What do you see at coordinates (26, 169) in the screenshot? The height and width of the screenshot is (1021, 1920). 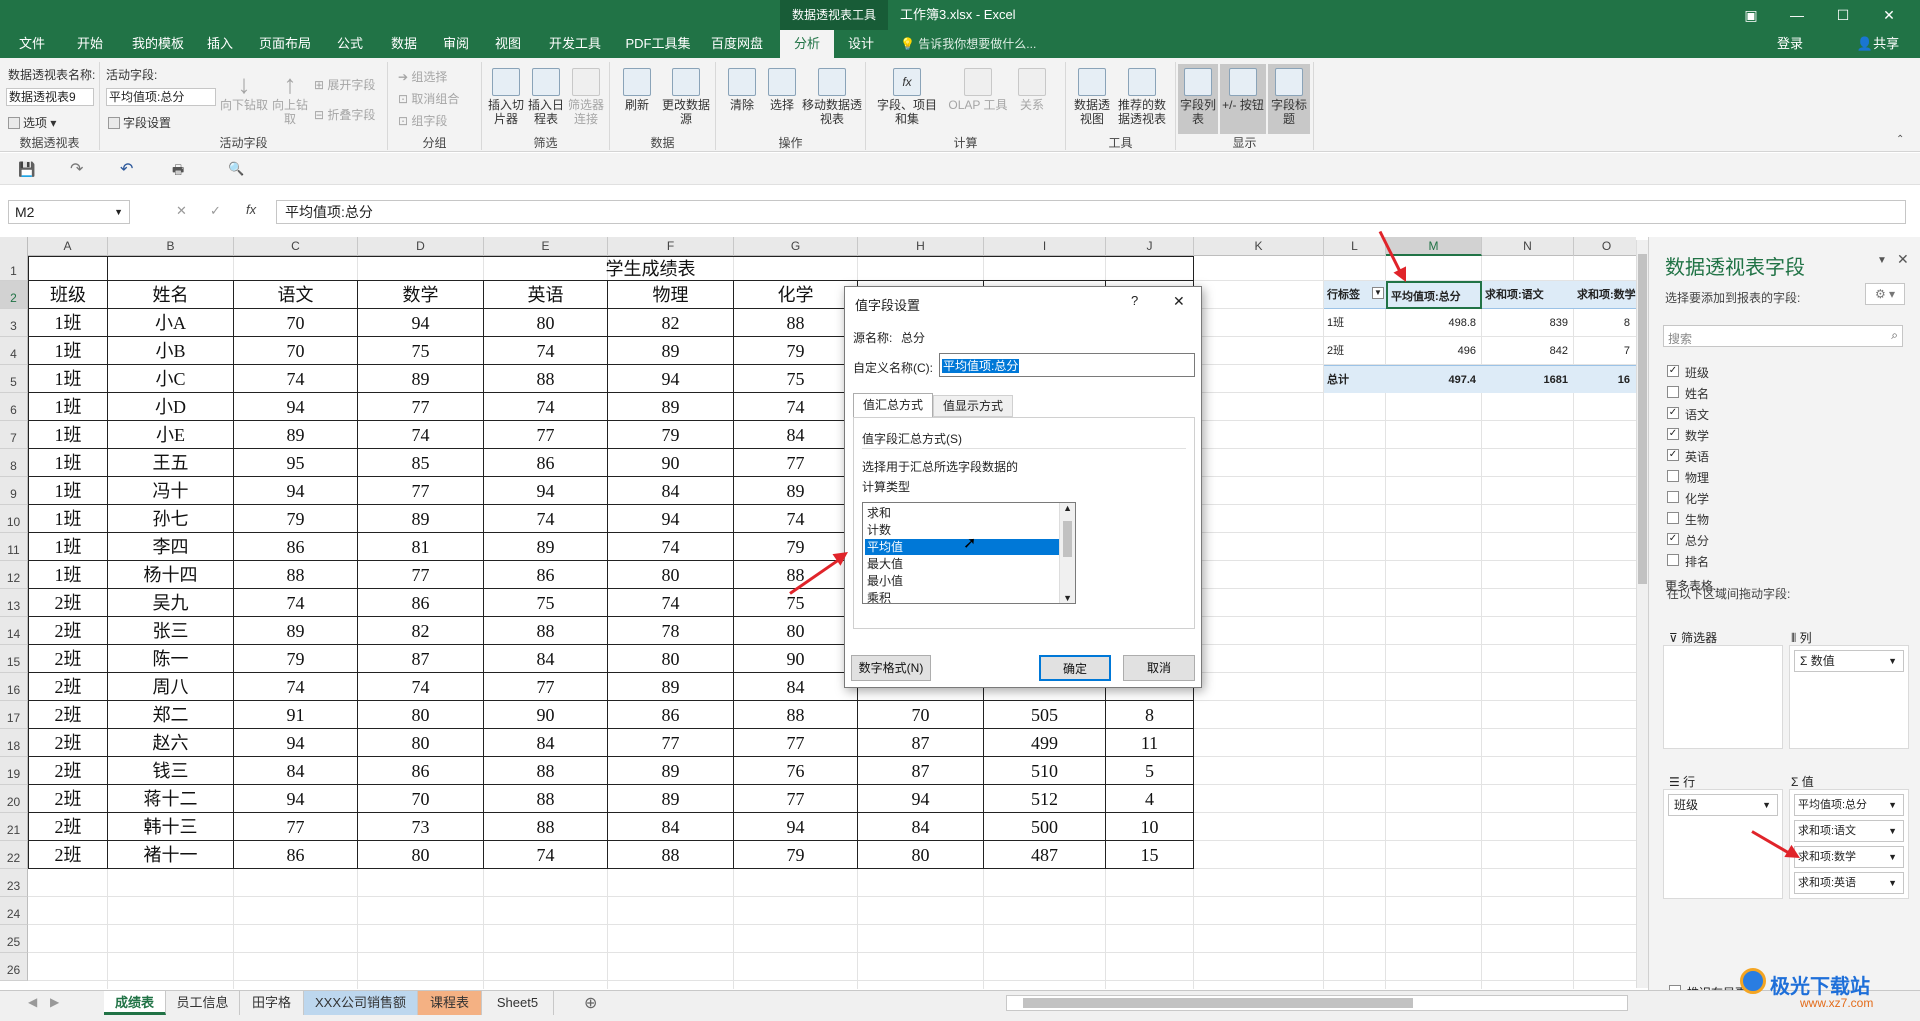 I see `save-icon: 💾` at bounding box center [26, 169].